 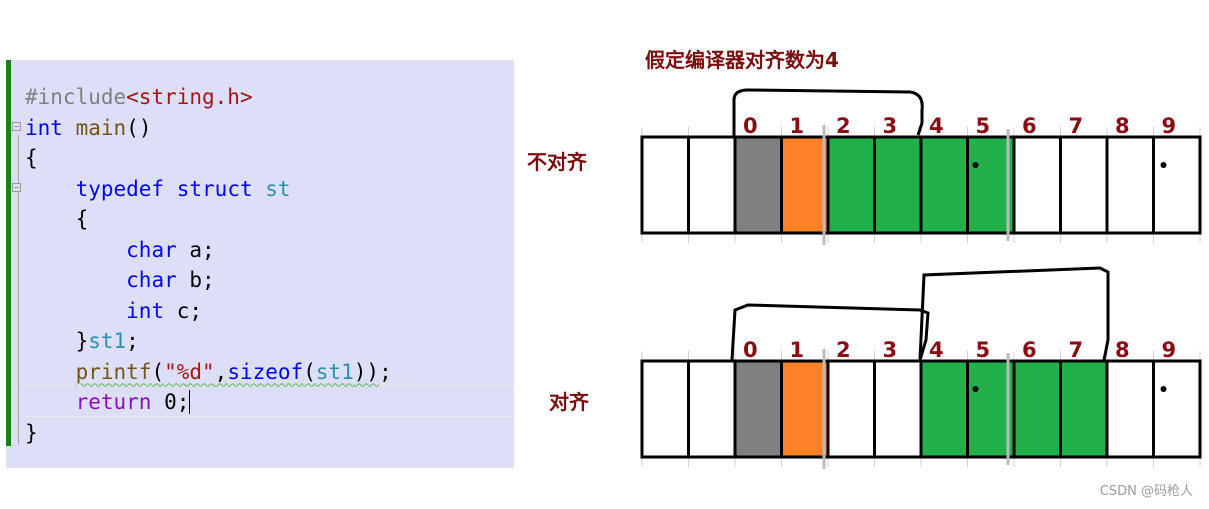 What do you see at coordinates (830, 332) in the screenshot?
I see `bracket-first-word-aligned` at bounding box center [830, 332].